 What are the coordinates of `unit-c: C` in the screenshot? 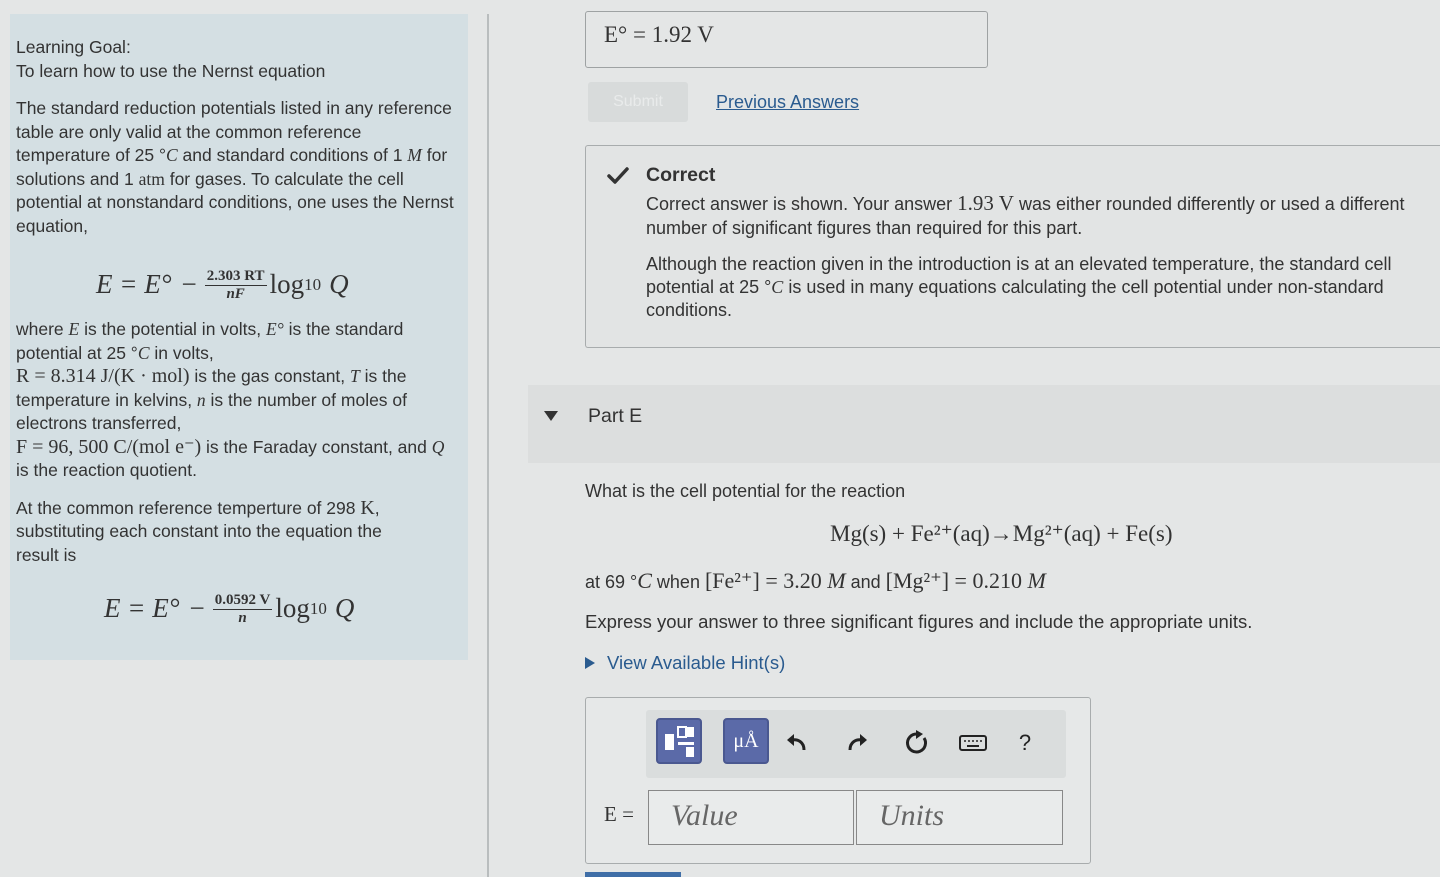 It's located at (143, 352).